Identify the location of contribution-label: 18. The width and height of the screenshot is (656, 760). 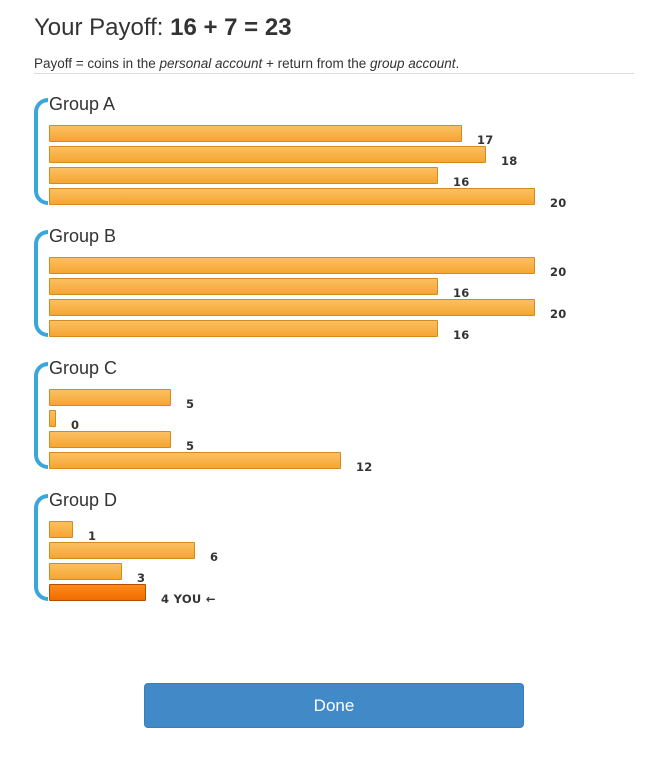
(509, 161).